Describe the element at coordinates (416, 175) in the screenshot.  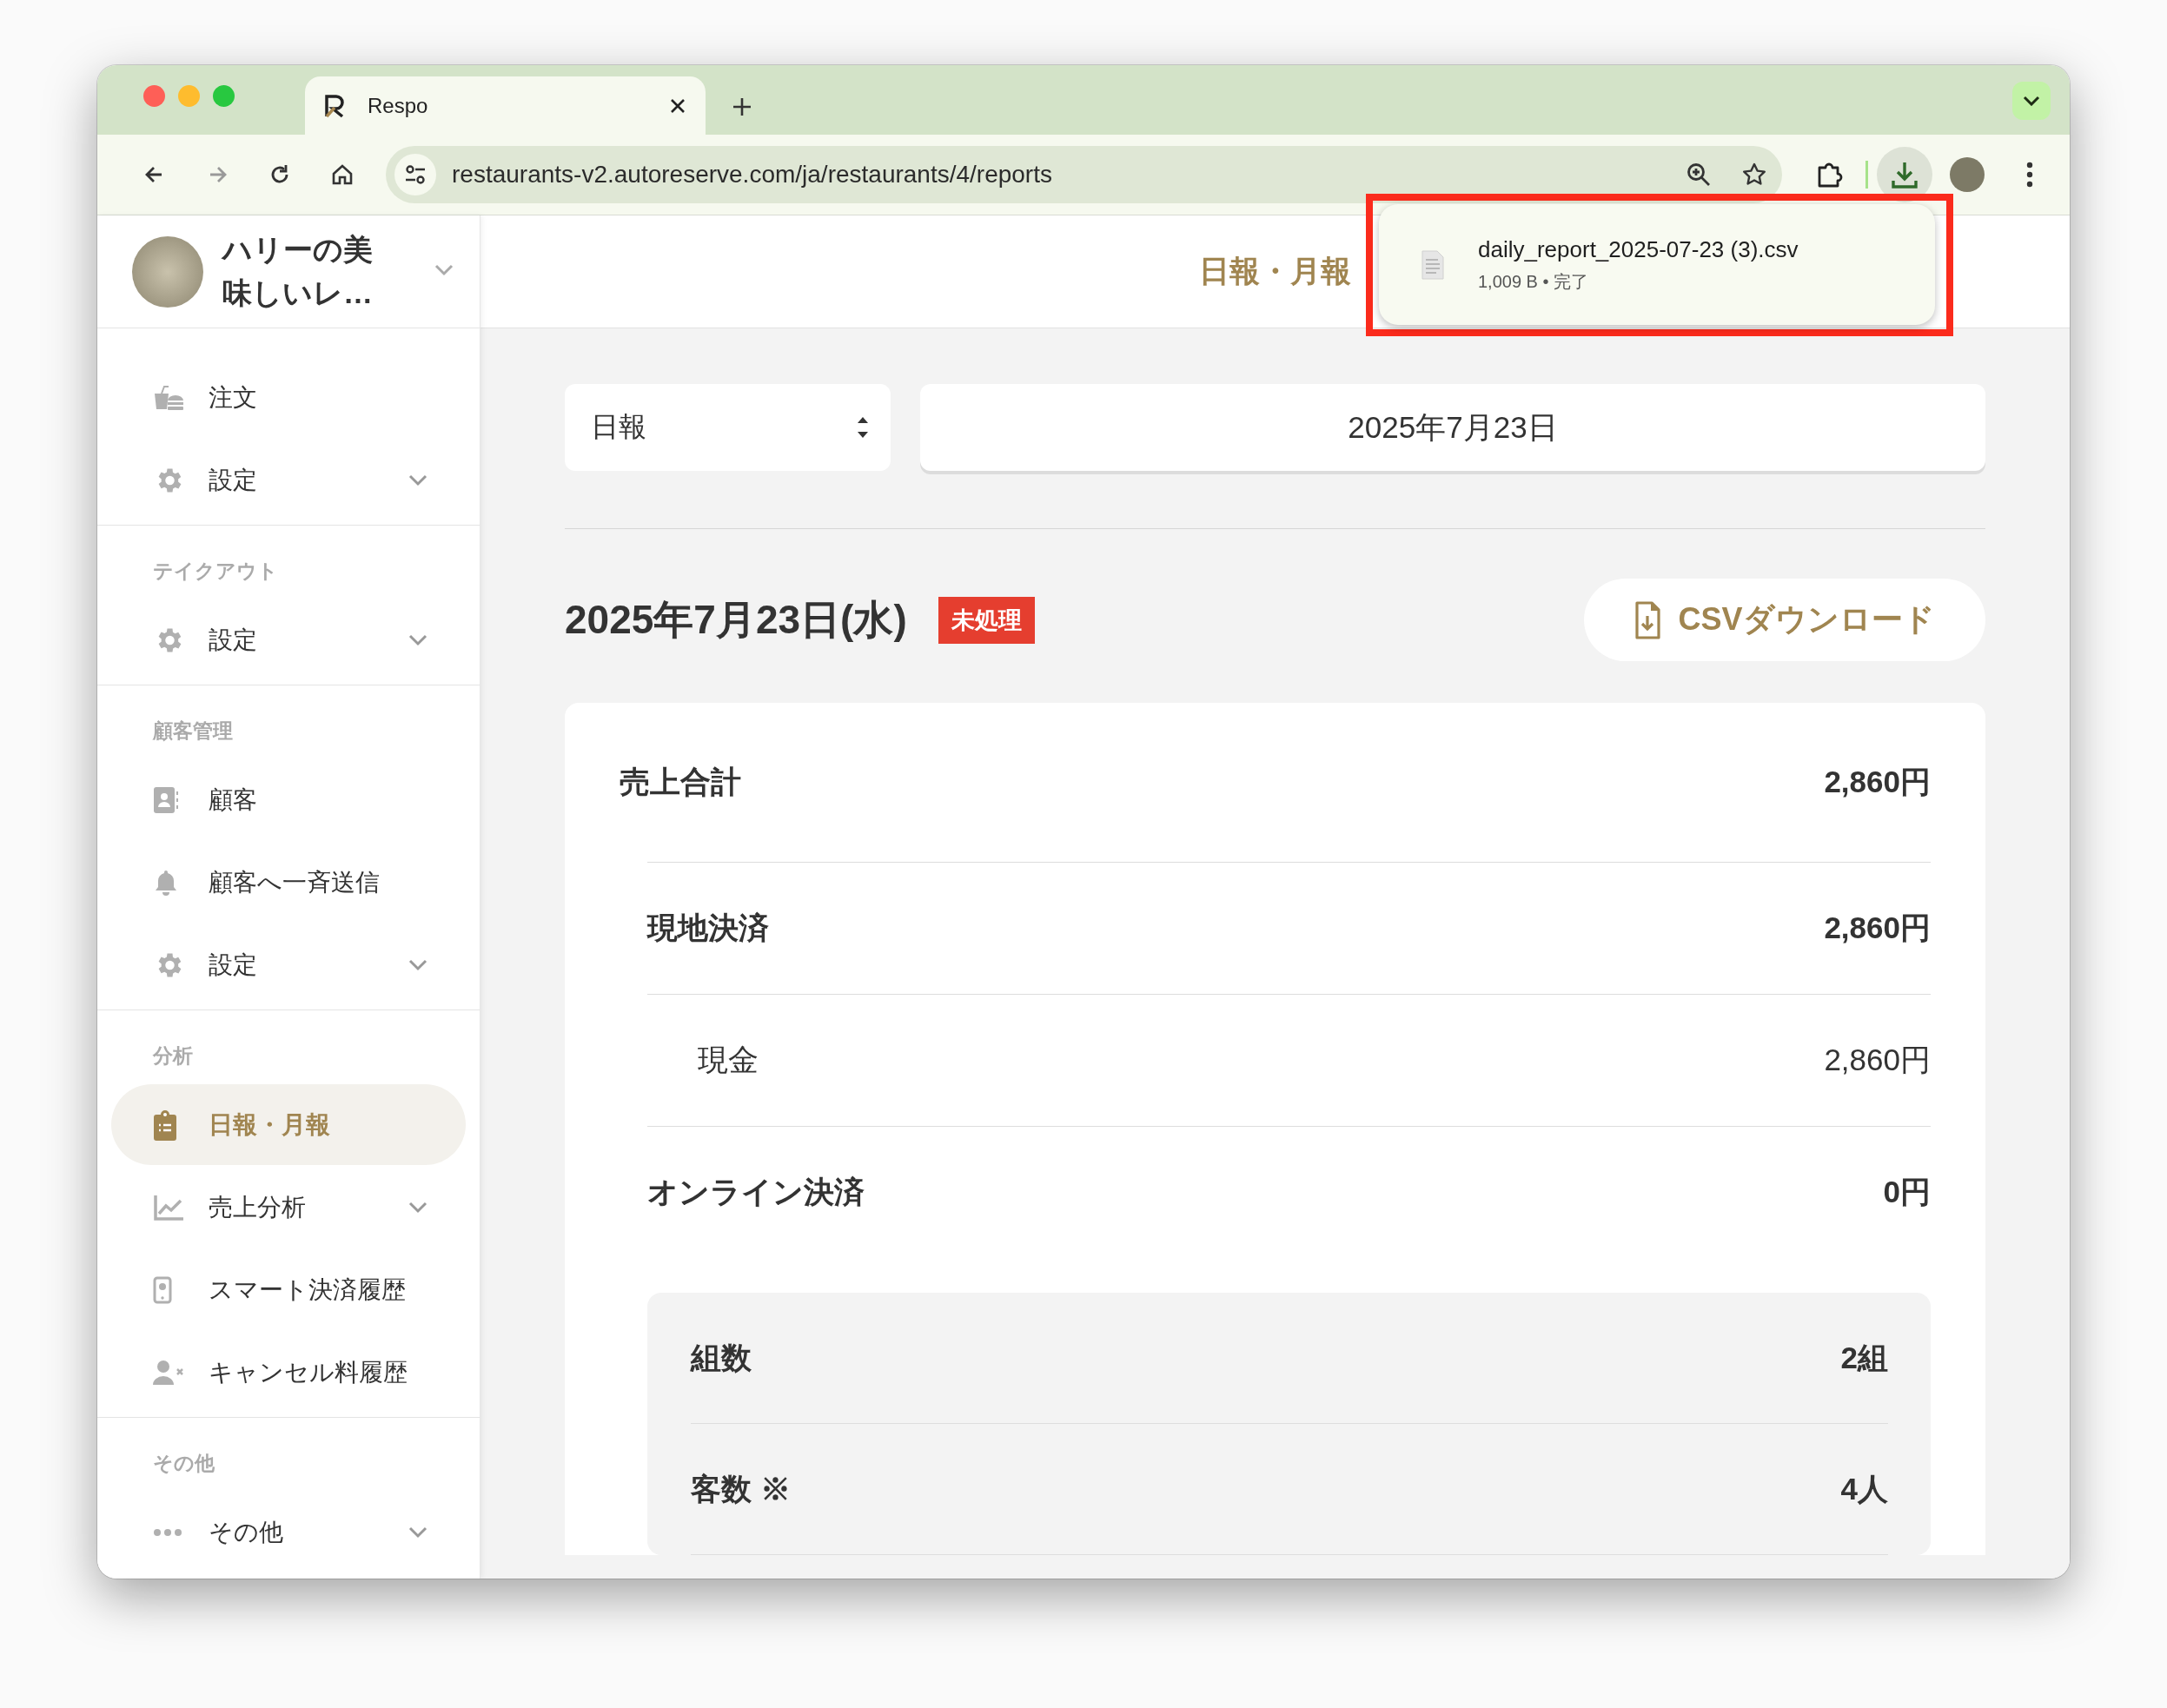
I see `sliders-icon` at that location.